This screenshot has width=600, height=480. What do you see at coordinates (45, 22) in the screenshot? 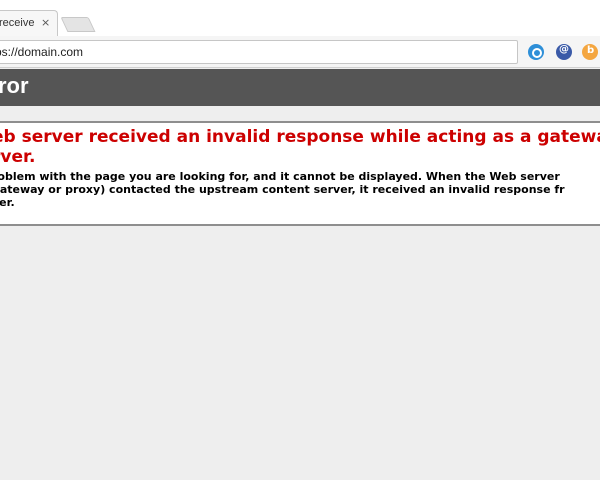
I see `tab-close-icon: ×` at bounding box center [45, 22].